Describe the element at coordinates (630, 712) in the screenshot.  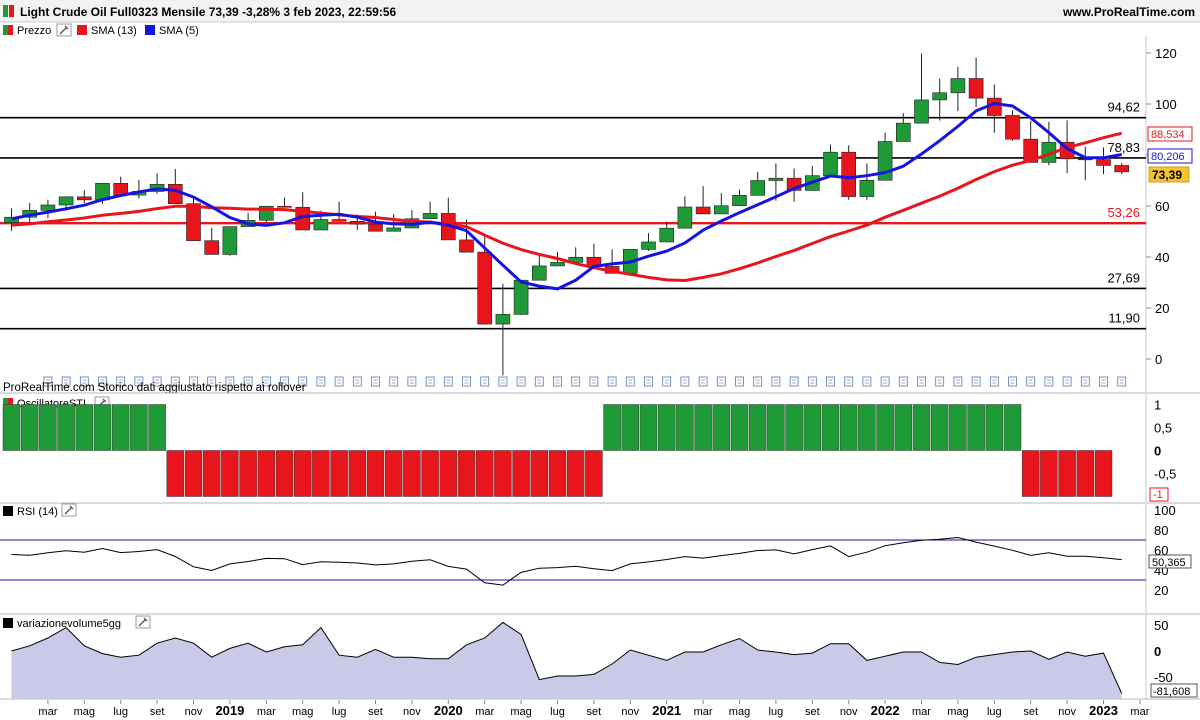
I see `time-tick-label: nov` at that location.